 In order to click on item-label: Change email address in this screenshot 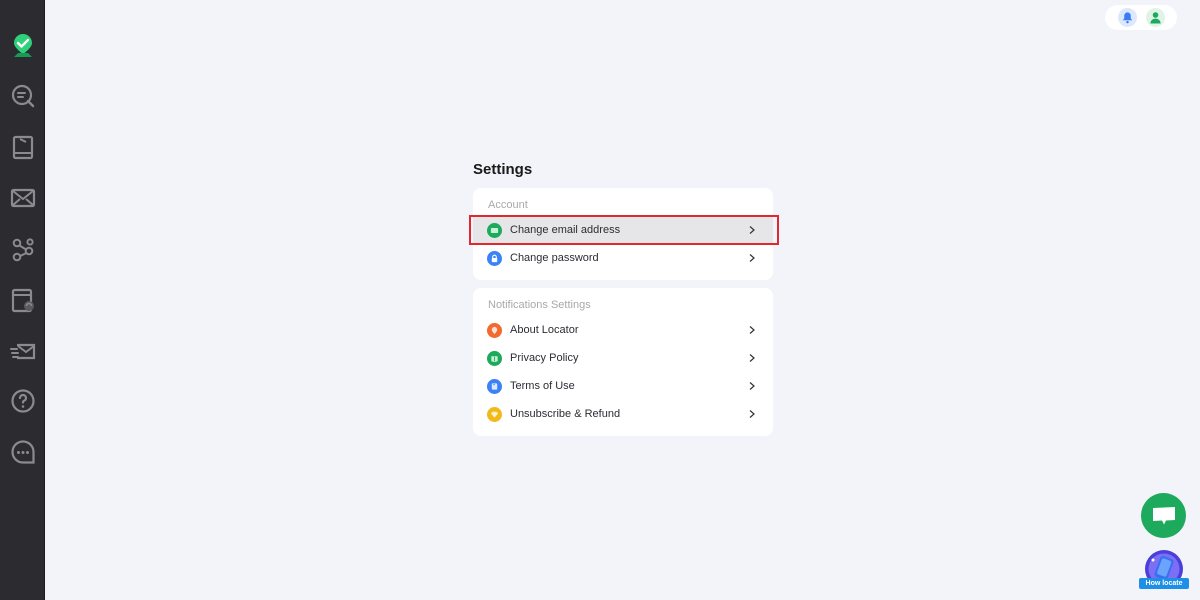, I will do `click(565, 230)`.